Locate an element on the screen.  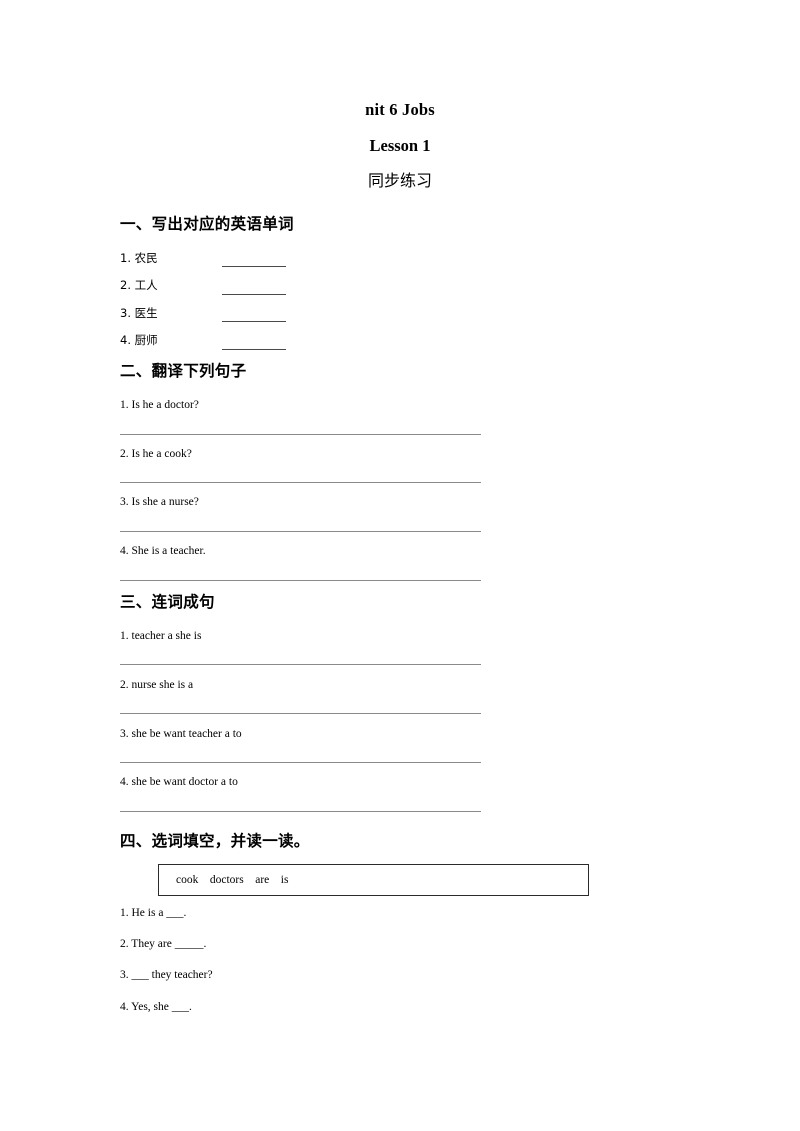
list-item: 2. They are _____. is located at coordinates (163, 944).